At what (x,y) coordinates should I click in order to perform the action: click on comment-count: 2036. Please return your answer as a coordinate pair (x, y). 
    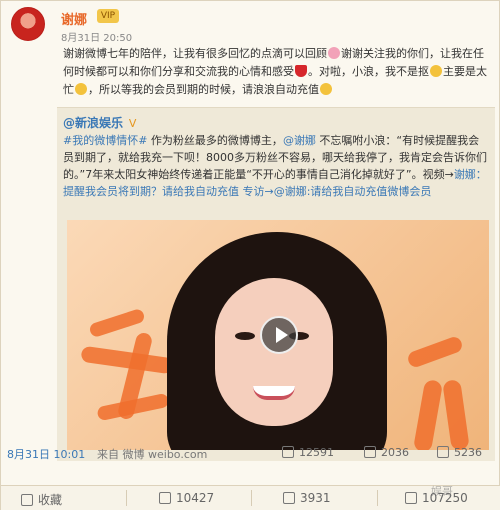
    Looking at the image, I should click on (386, 452).